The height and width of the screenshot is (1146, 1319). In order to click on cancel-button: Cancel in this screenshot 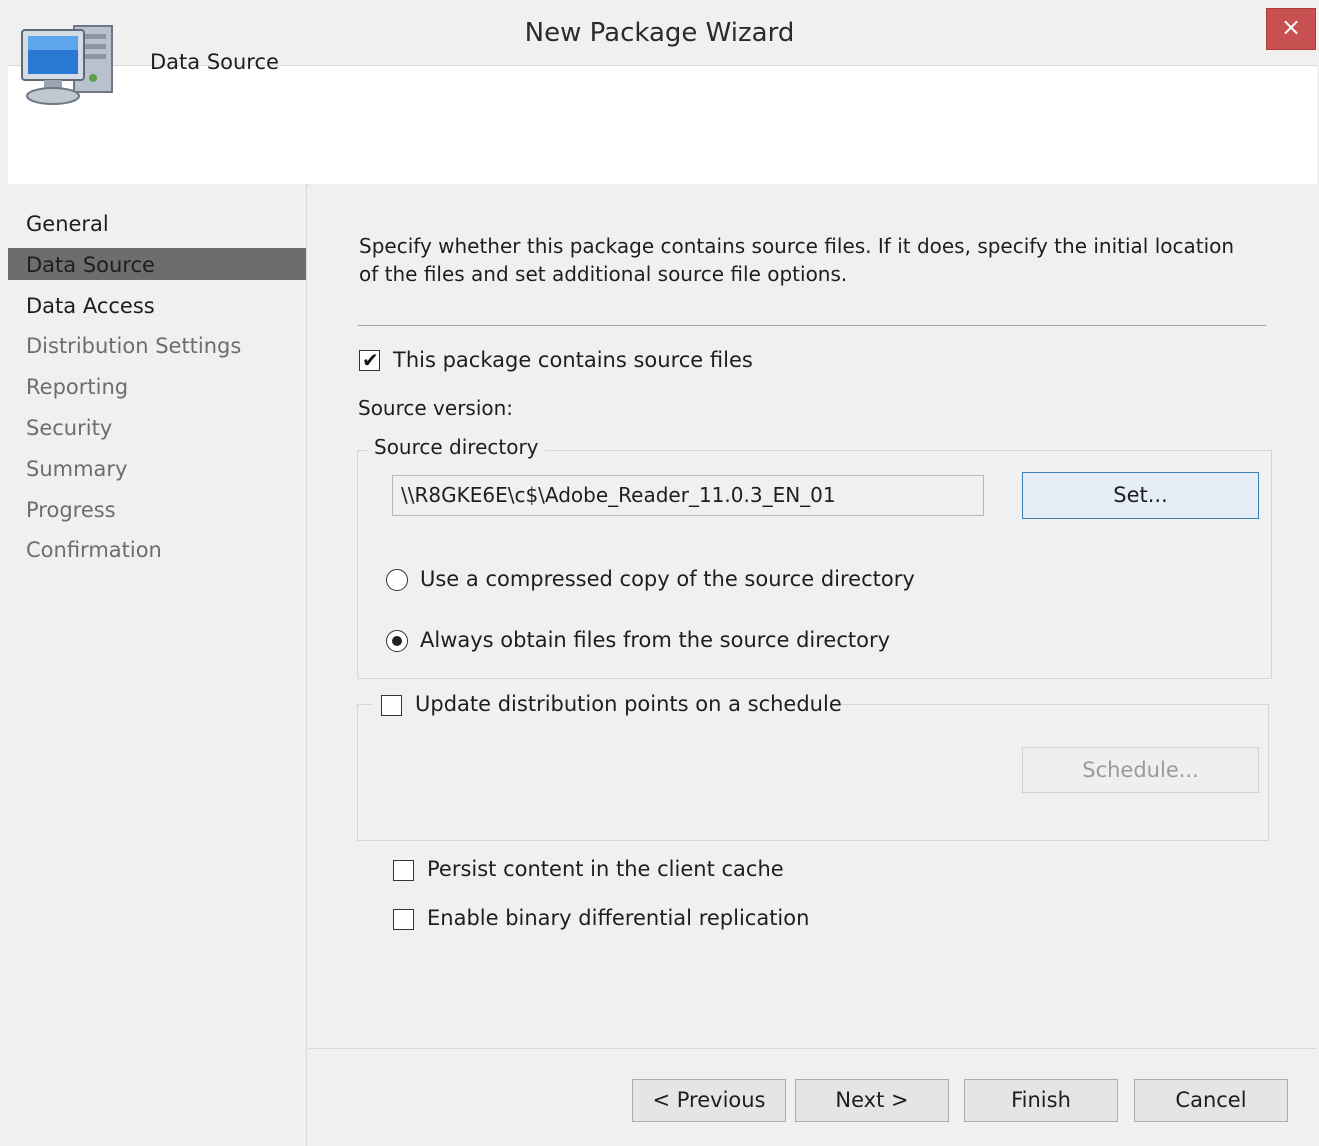, I will do `click(1211, 1100)`.